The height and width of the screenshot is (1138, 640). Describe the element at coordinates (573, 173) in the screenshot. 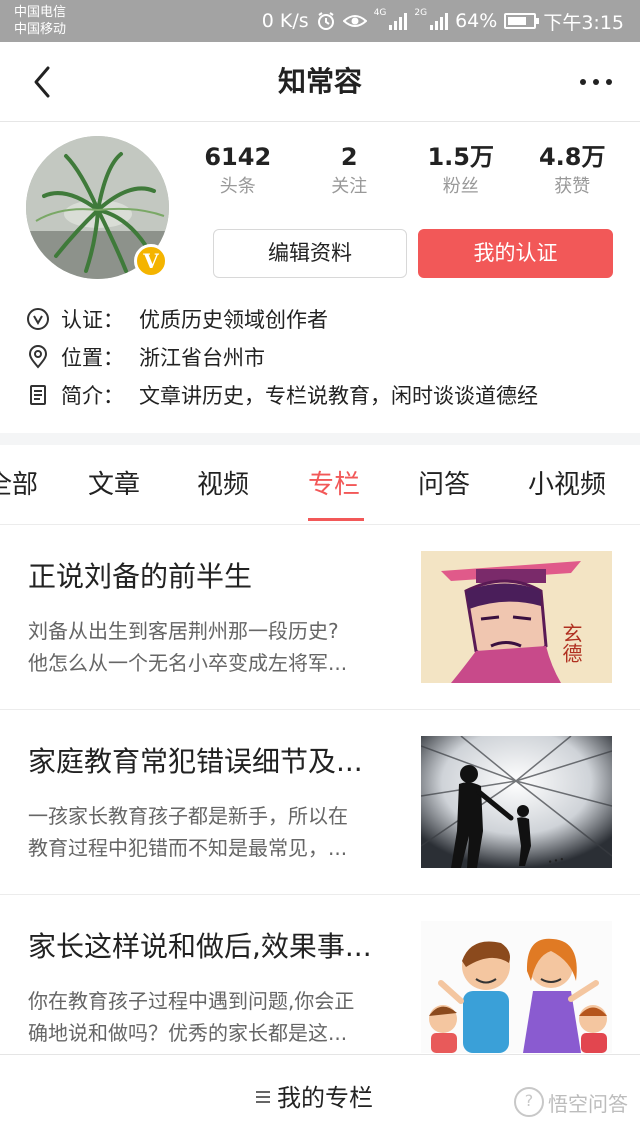

I see `stat-likes: 4.8万 获赞` at that location.